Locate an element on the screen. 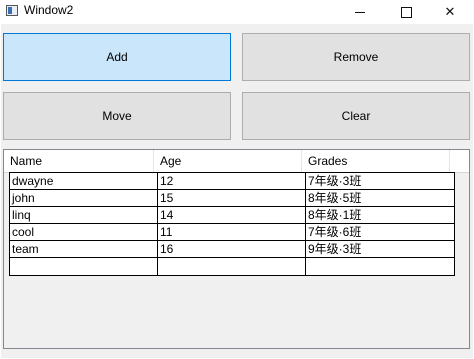 The width and height of the screenshot is (474, 359). cell-age: 11 is located at coordinates (231, 232).